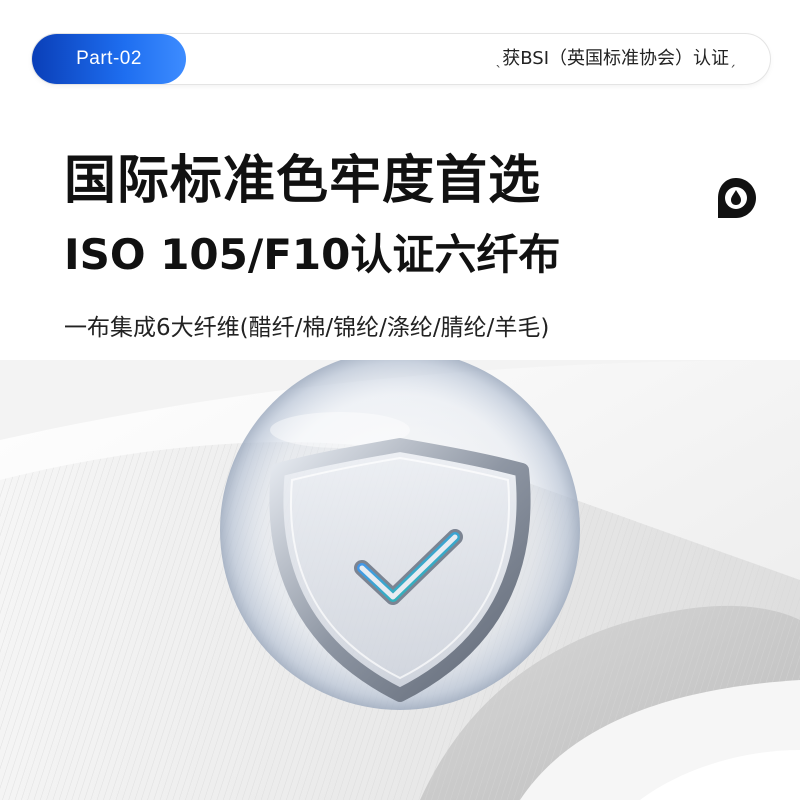  I want to click on certification-text: ˎ获BSI（英国标准协会）认证ˏ, so click(615, 59).